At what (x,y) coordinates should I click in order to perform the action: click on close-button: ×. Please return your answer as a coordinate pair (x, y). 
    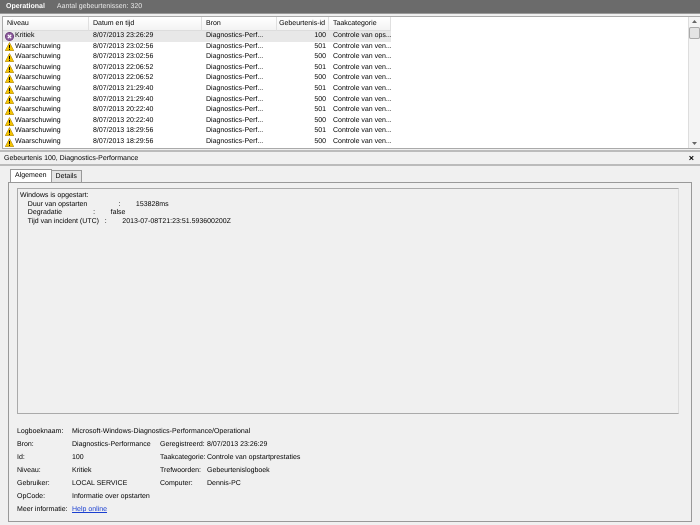
    Looking at the image, I should click on (691, 158).